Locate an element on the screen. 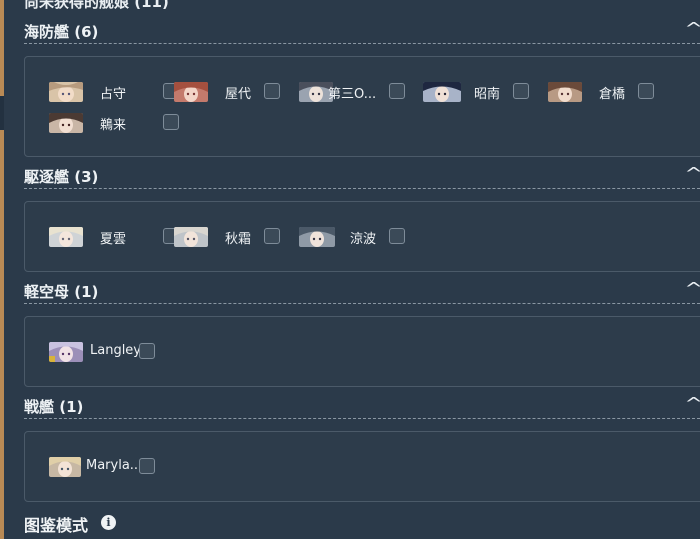 This screenshot has height=539, width=700. ship-name: Langley is located at coordinates (116, 350).